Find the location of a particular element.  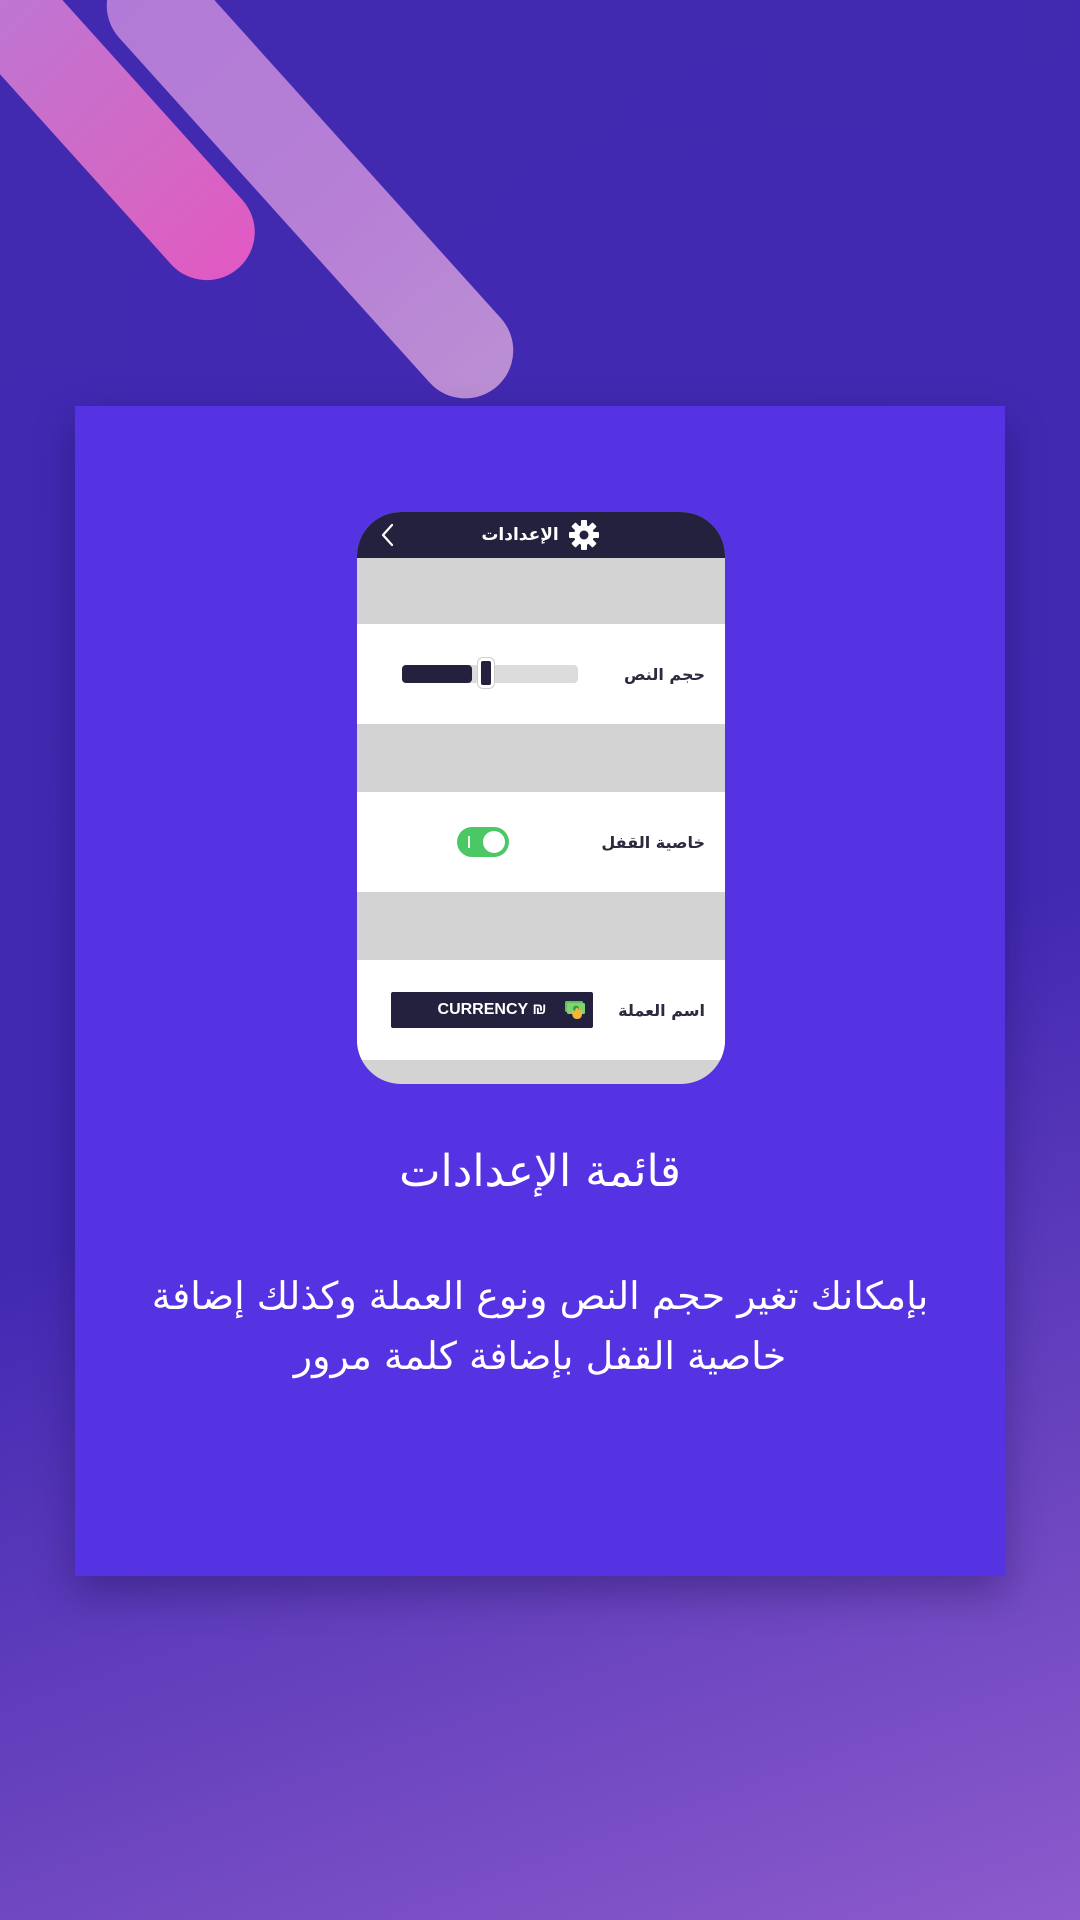

gear-icon is located at coordinates (583, 535).